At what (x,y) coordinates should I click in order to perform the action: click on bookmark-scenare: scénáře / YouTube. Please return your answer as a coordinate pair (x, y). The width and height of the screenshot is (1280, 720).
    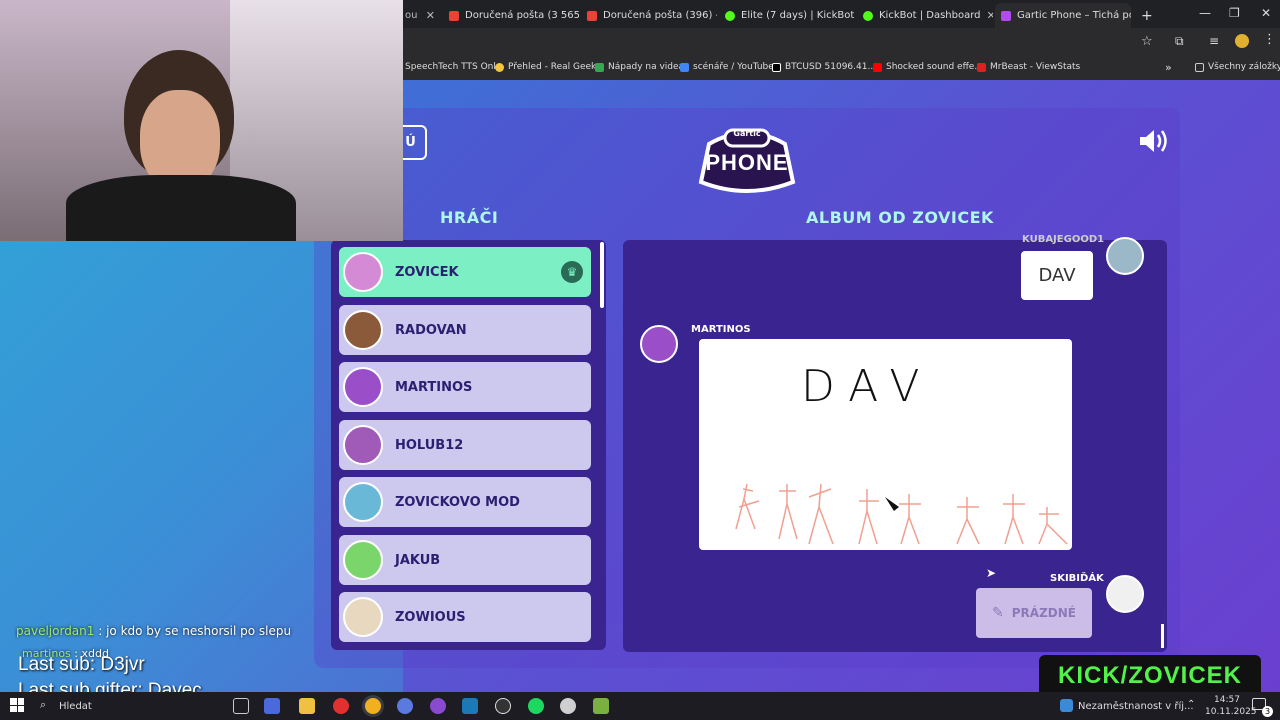
    Looking at the image, I should click on (727, 67).